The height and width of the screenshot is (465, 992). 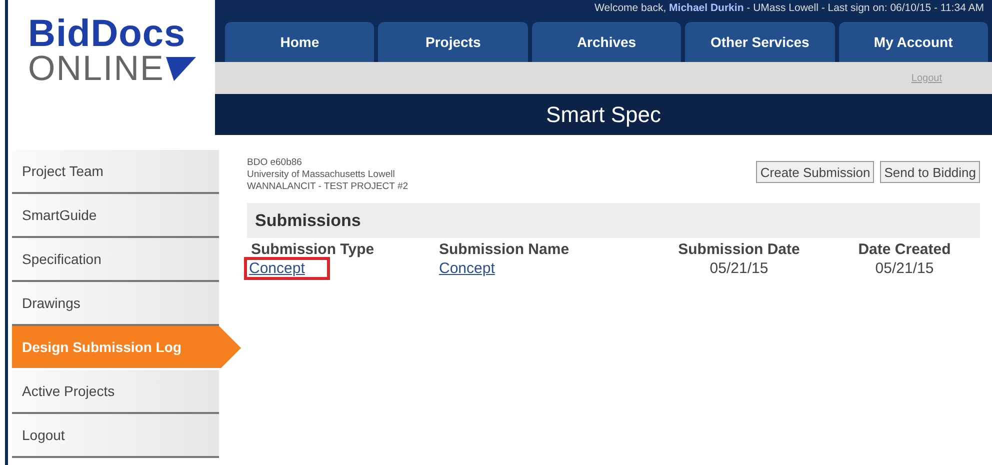 What do you see at coordinates (107, 34) in the screenshot?
I see `logo-text: BidDocs` at bounding box center [107, 34].